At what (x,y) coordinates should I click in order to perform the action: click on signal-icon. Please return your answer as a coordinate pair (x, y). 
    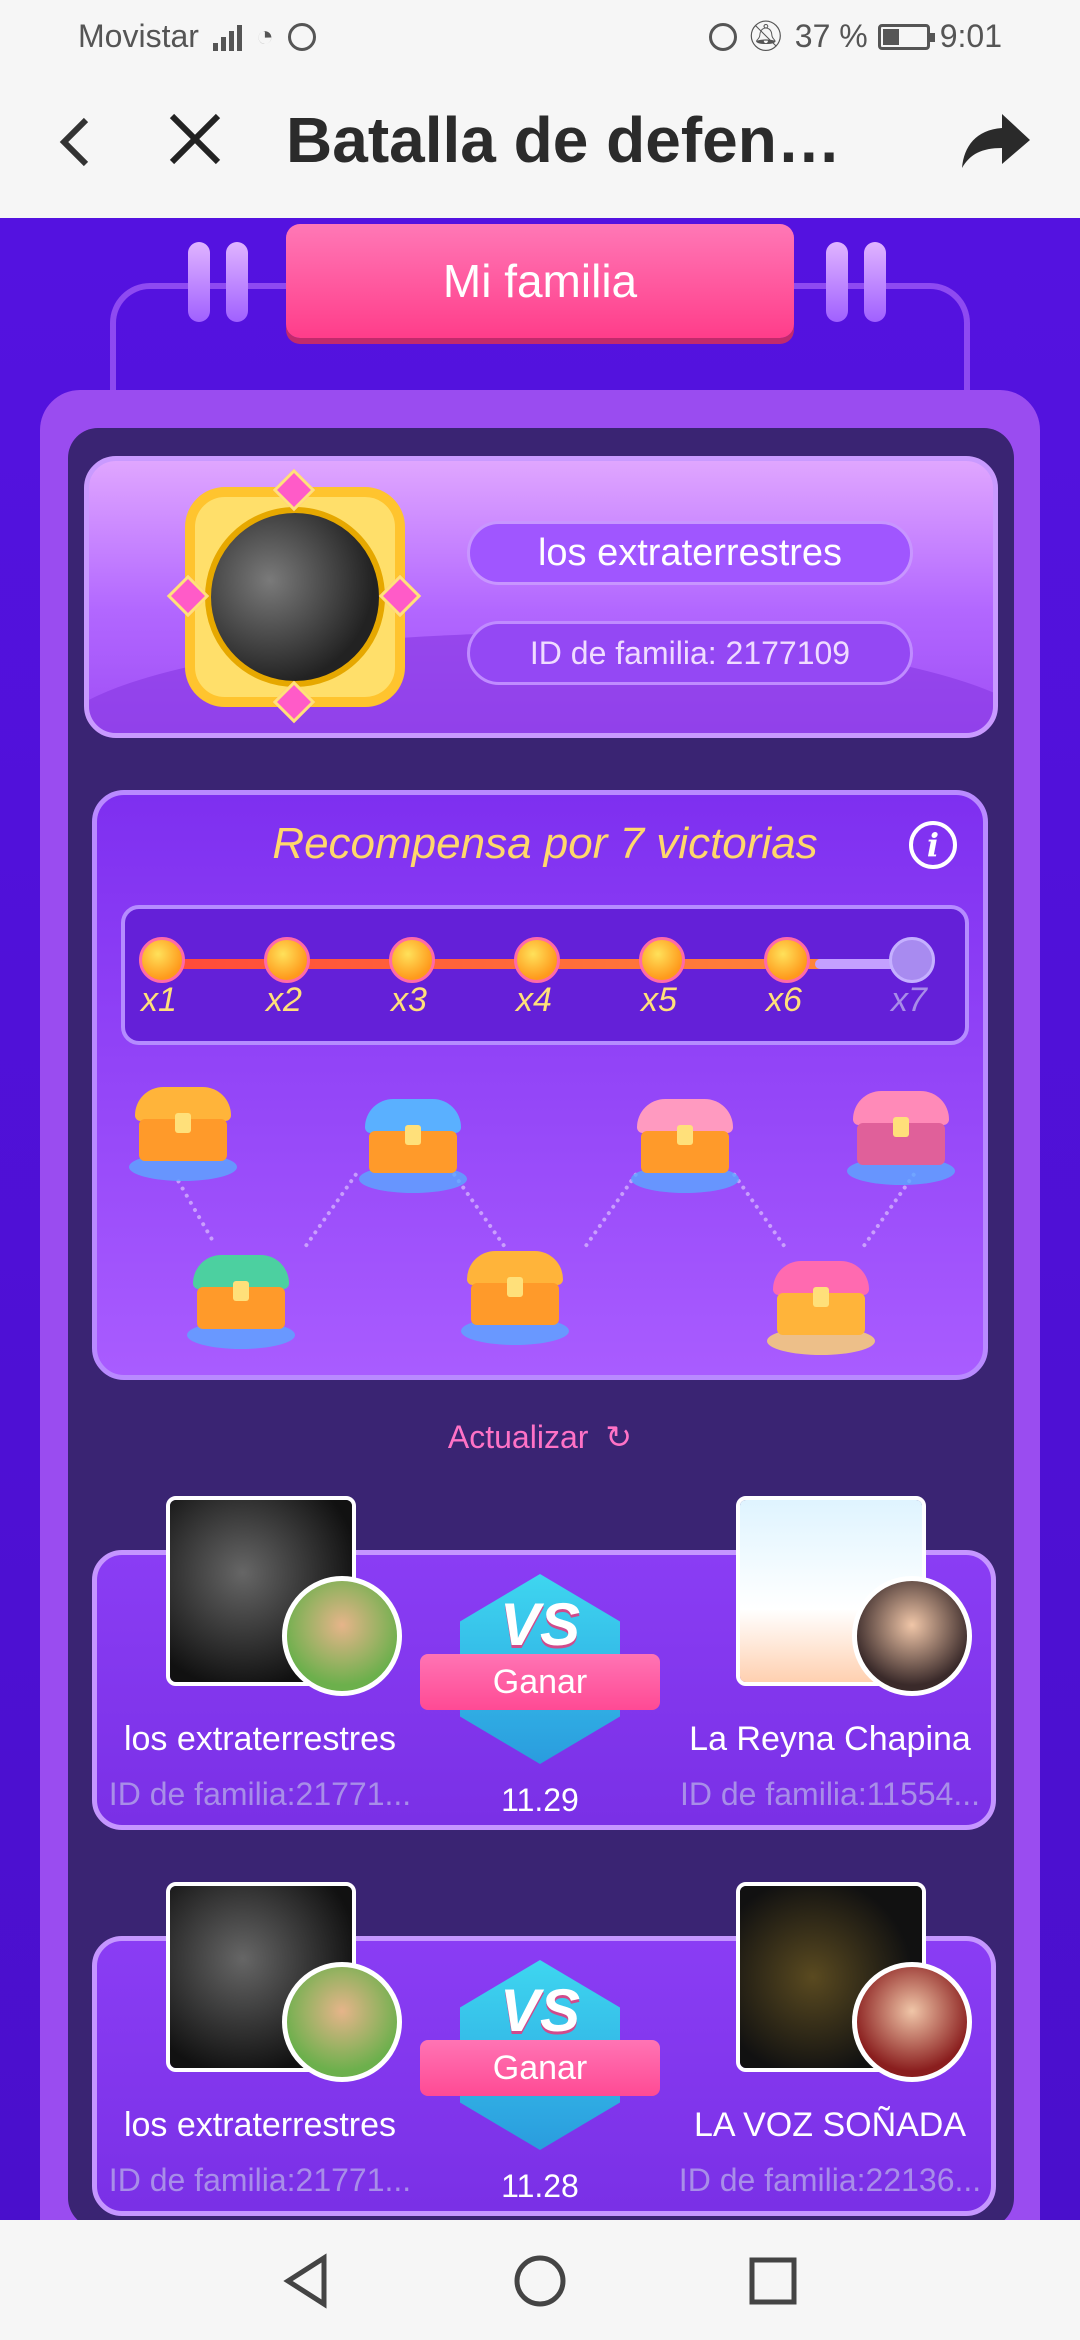
    Looking at the image, I should click on (227, 37).